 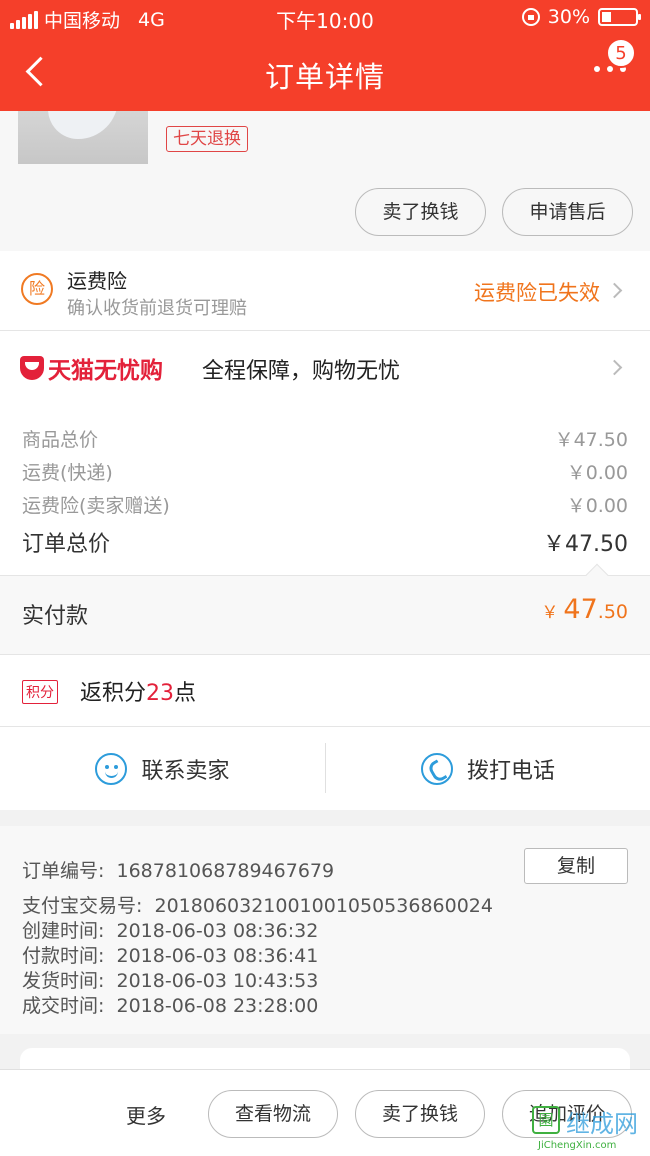 I want to click on view-logistics-button: 查看物流, so click(x=273, y=1114).